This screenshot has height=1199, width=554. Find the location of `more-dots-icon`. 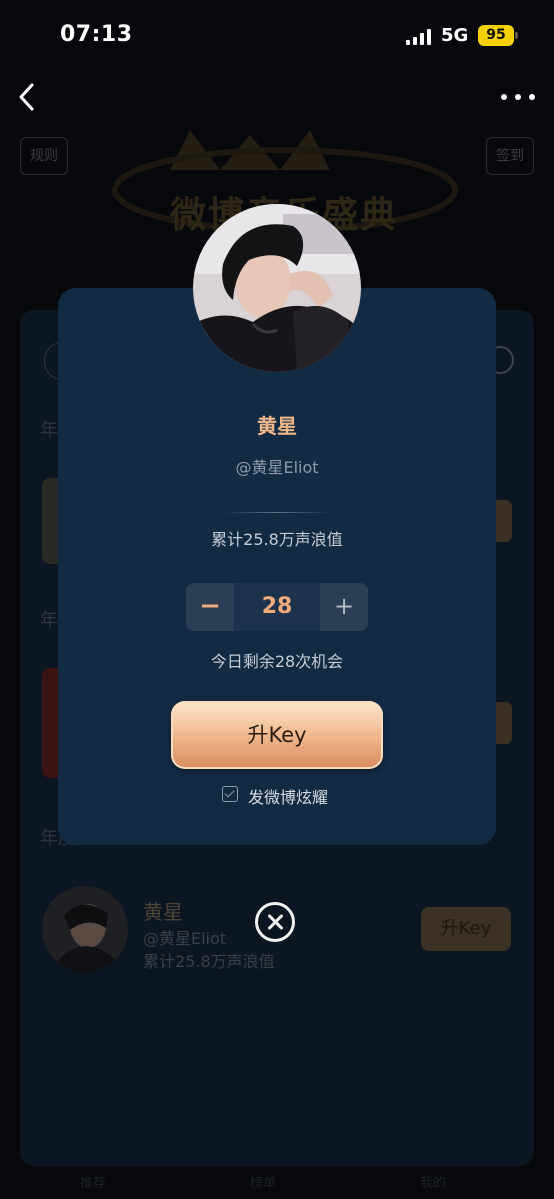

more-dots-icon is located at coordinates (518, 97).